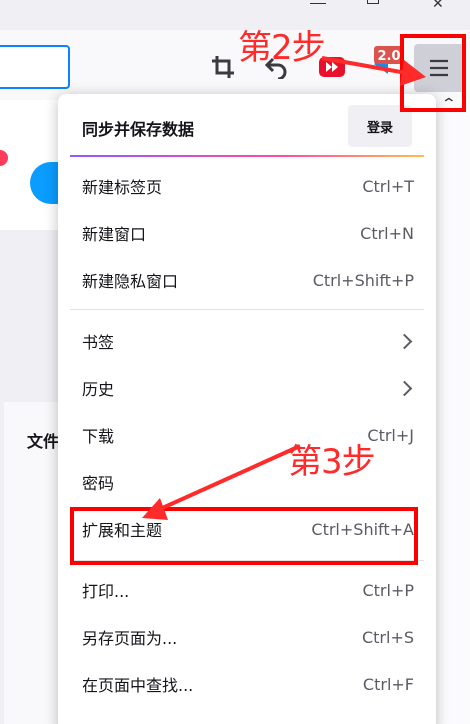  What do you see at coordinates (373, 2) in the screenshot?
I see `maximize-icon` at bounding box center [373, 2].